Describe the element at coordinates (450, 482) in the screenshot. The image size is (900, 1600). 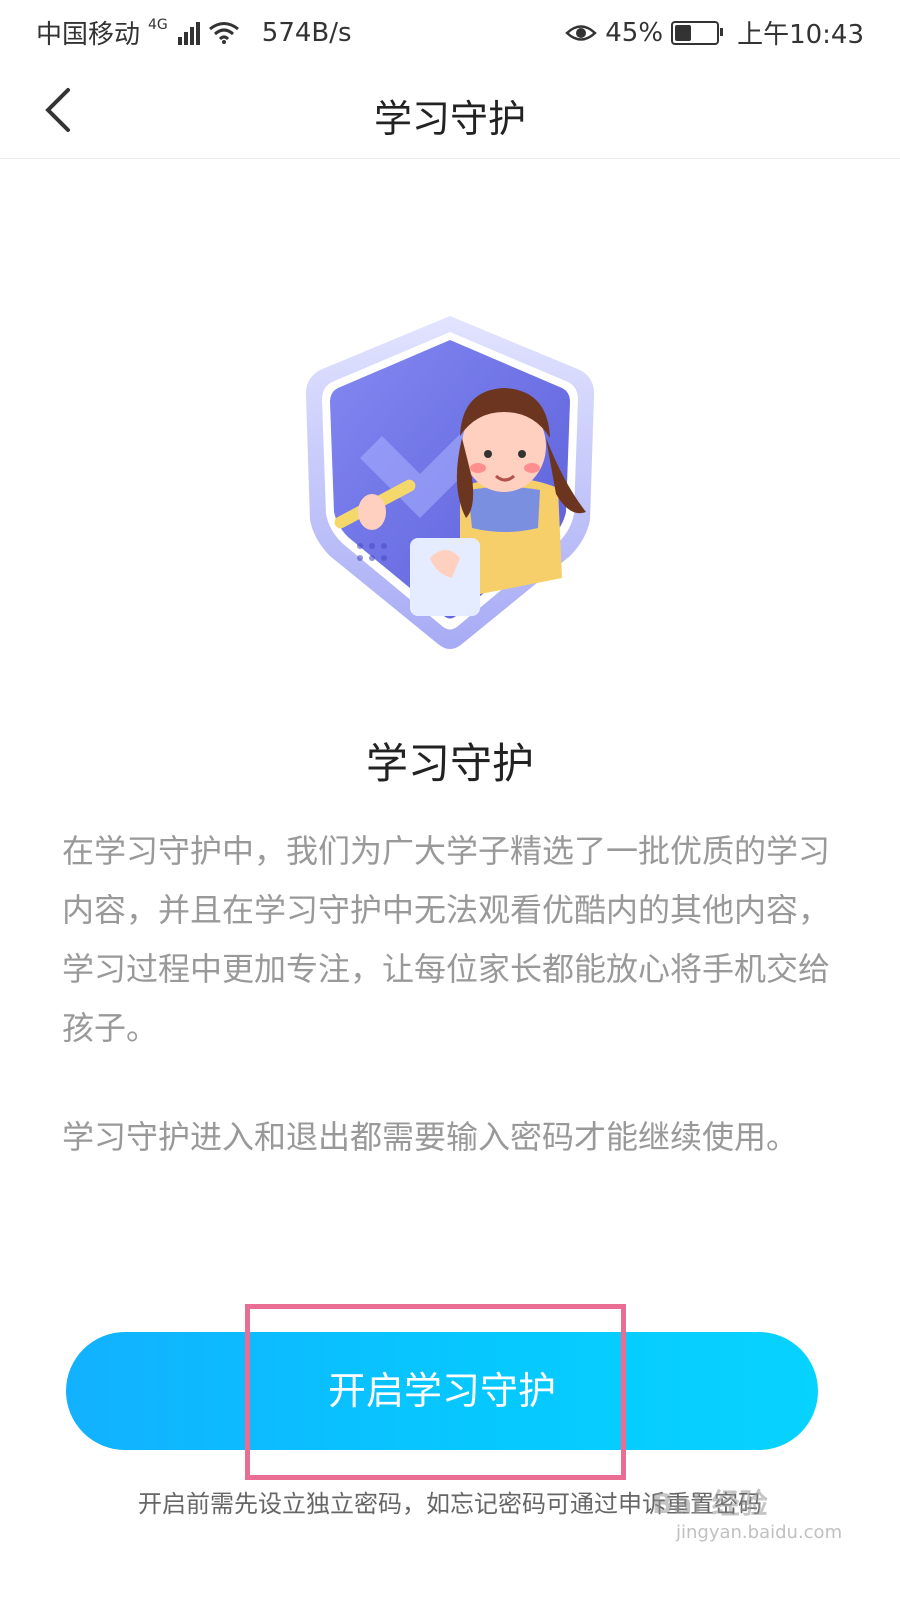
I see `shield-girl-illustration` at that location.